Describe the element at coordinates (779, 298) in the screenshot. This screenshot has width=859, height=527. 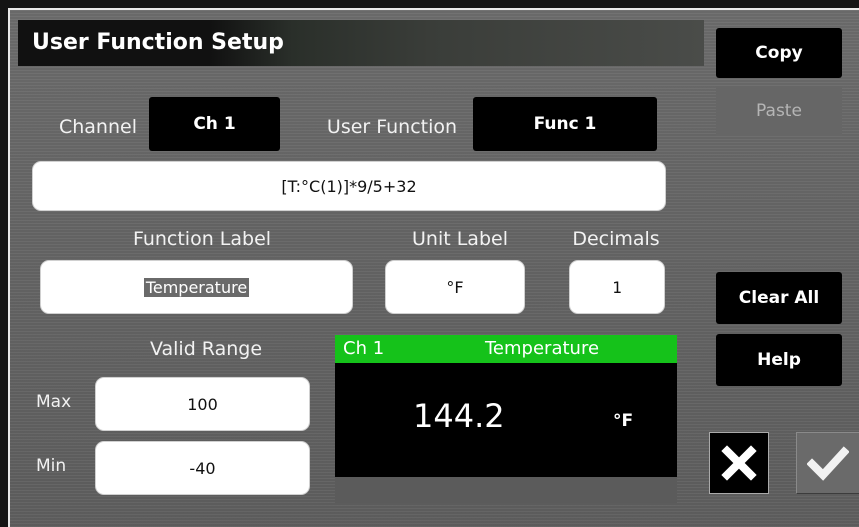
I see `clear-all-button: Clear All` at that location.